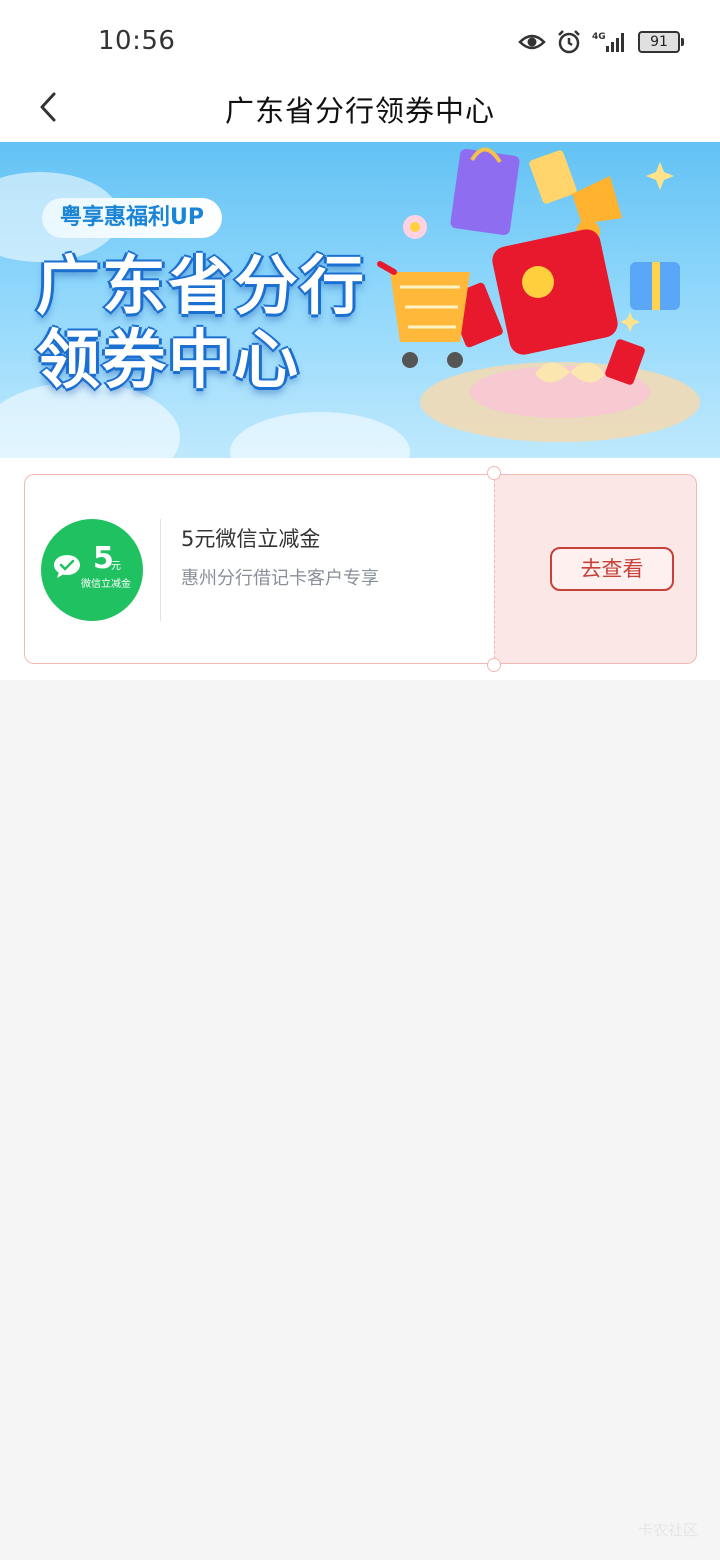 Image resolution: width=720 pixels, height=1560 pixels. What do you see at coordinates (538, 294) in the screenshot?
I see `banner-illustration` at bounding box center [538, 294].